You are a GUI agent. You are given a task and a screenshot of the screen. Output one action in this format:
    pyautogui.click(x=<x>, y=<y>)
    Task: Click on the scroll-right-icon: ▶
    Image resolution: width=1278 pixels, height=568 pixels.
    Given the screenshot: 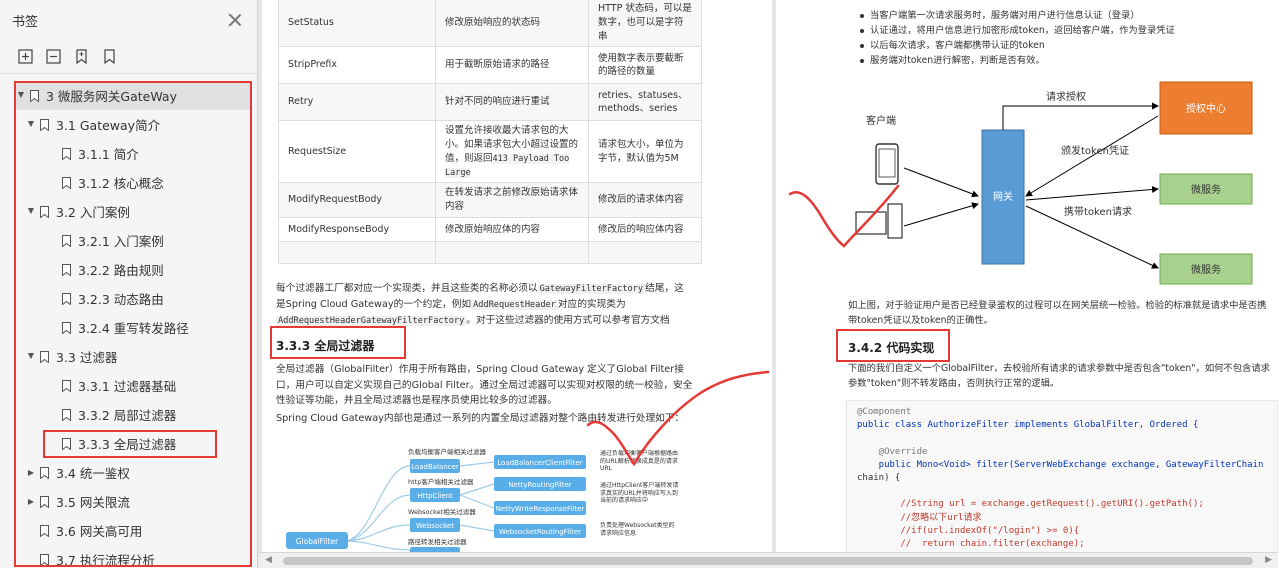 What is the action you would take?
    pyautogui.click(x=1268, y=560)
    